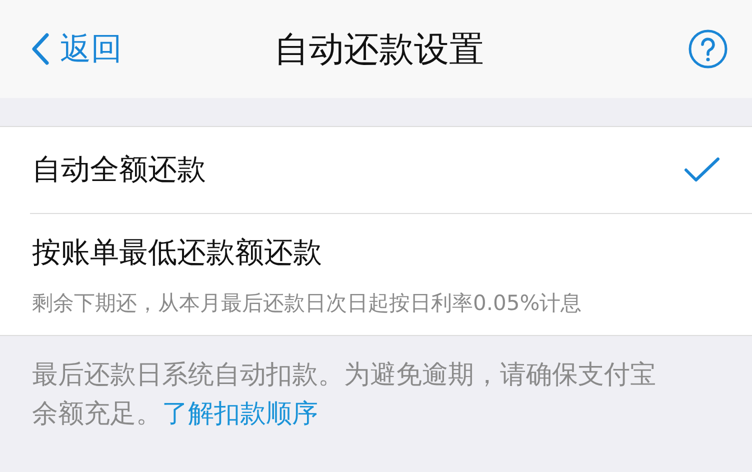  I want to click on footer-text: 最后还款日系统自动扣款。为避免逾期，请确保支付宝余额充足。了解扣款顺序, so click(344, 395).